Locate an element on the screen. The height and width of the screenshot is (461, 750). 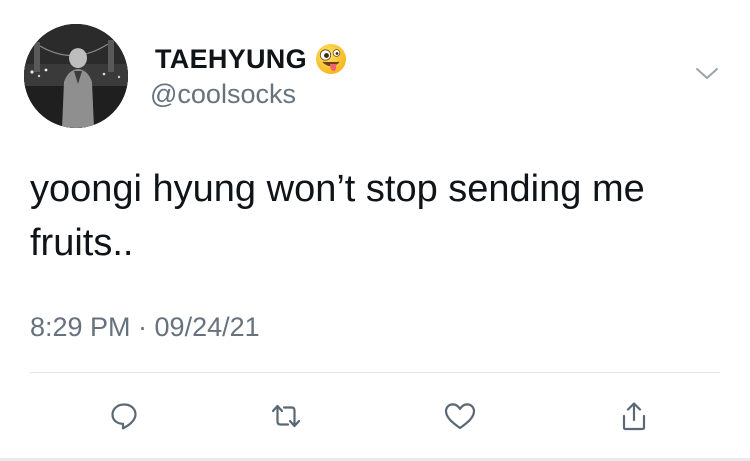
timestamp: 8:29 PM · 09/24/21 is located at coordinates (145, 327).